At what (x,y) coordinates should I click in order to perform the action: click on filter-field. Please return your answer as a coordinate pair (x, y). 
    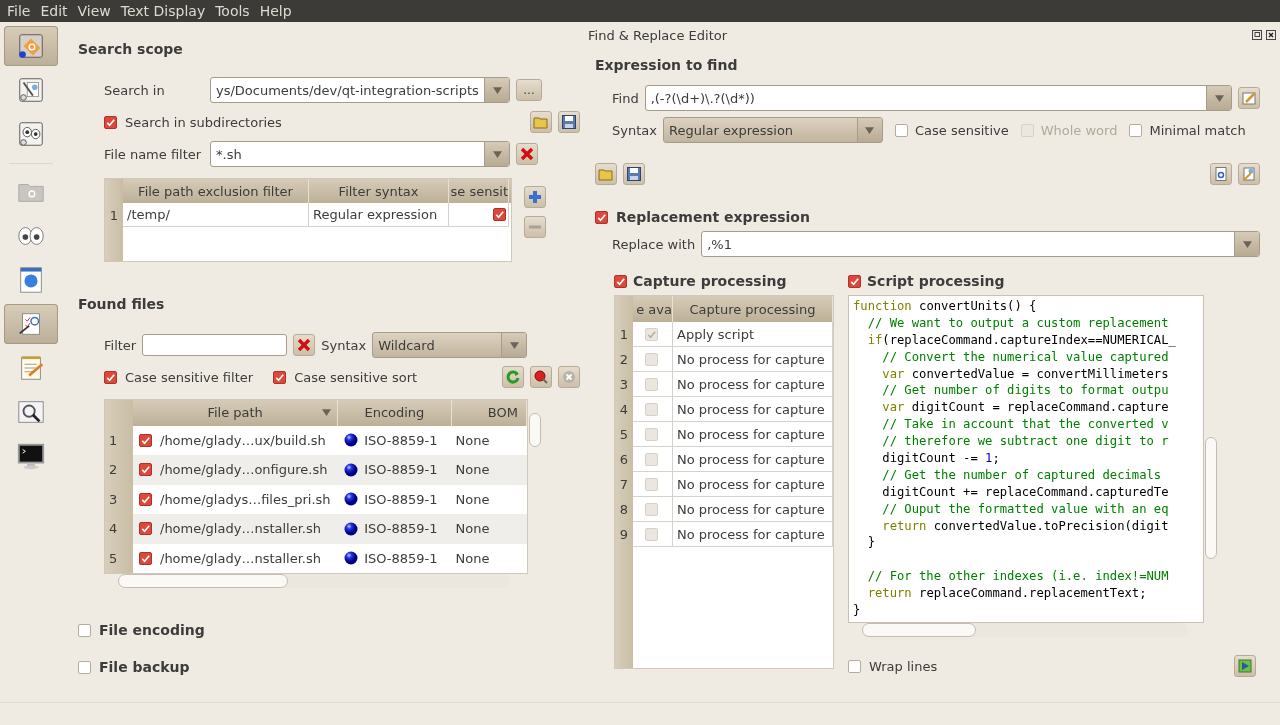
    Looking at the image, I should click on (215, 345).